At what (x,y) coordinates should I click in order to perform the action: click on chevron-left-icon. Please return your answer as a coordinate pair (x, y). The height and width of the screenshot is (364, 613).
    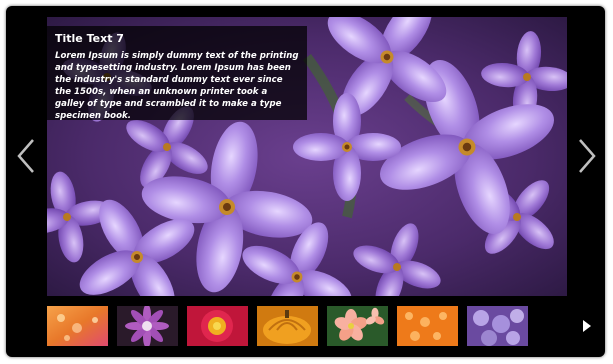
    Looking at the image, I should click on (25, 156).